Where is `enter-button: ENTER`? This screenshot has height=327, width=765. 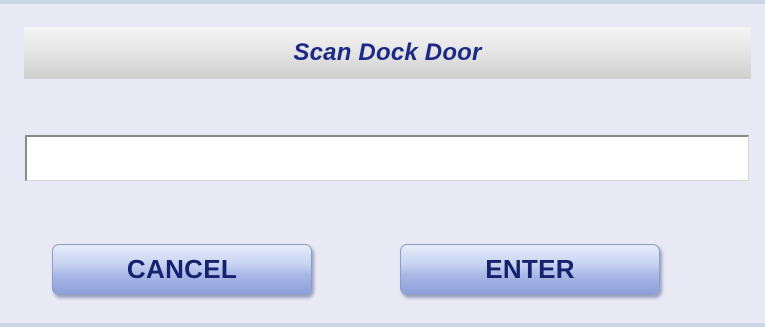 enter-button: ENTER is located at coordinates (530, 269).